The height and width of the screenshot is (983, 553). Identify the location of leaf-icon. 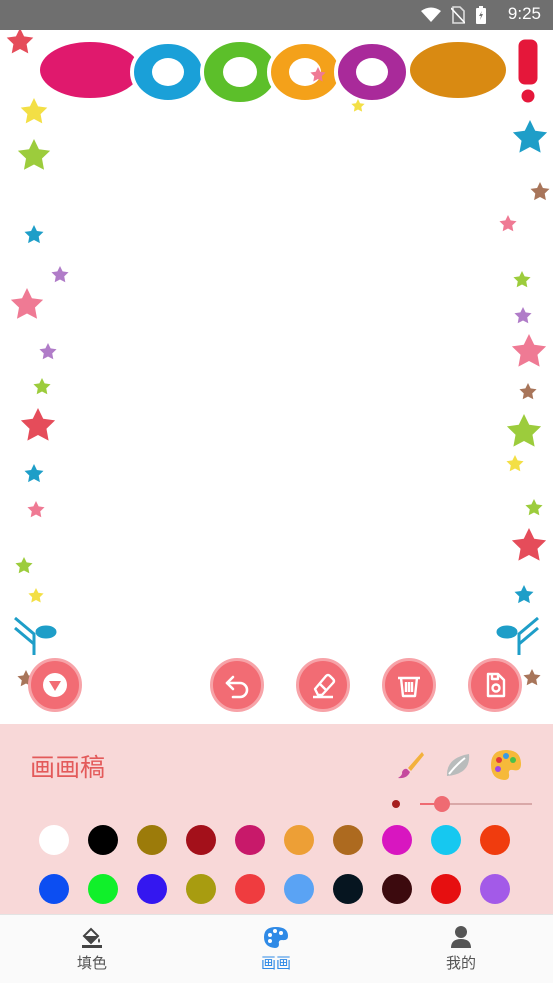
(458, 765).